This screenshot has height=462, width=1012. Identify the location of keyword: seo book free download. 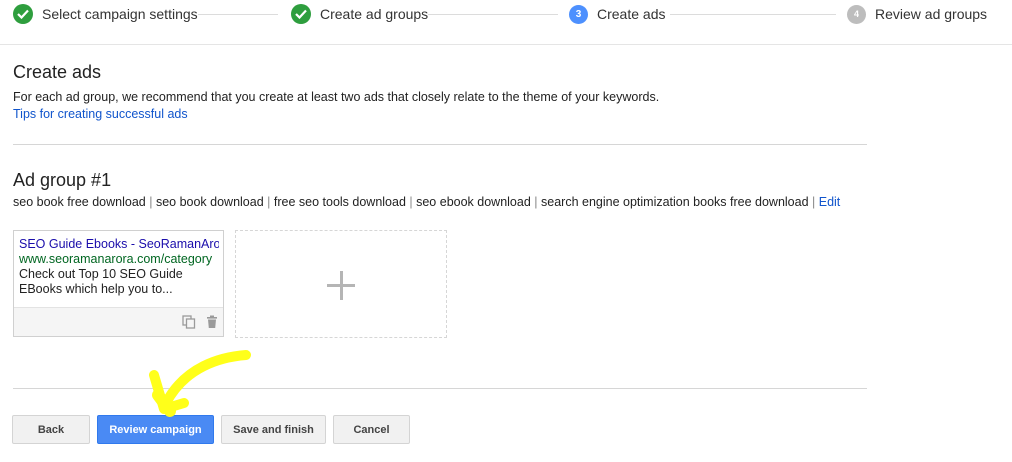
(79, 202).